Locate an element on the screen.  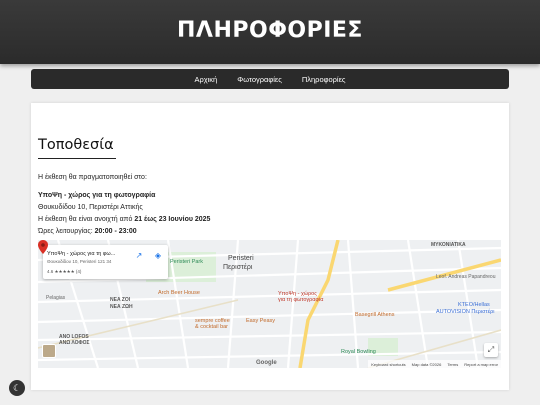
area-peristeri-gr: Περιστέρι is located at coordinates (238, 267).